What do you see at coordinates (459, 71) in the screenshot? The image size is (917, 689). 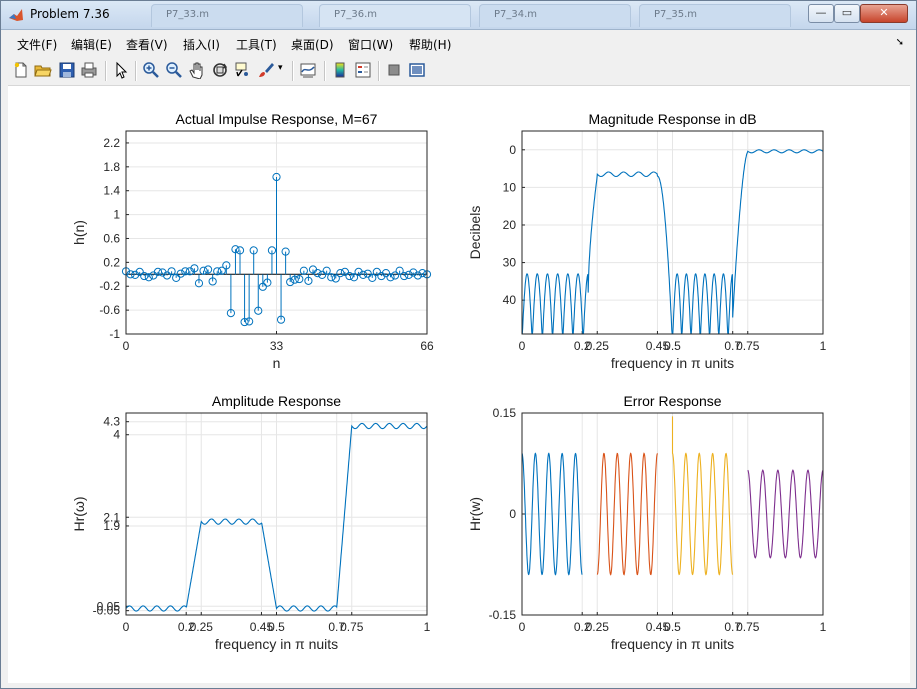 I see `figure-toolbar: ▾` at bounding box center [459, 71].